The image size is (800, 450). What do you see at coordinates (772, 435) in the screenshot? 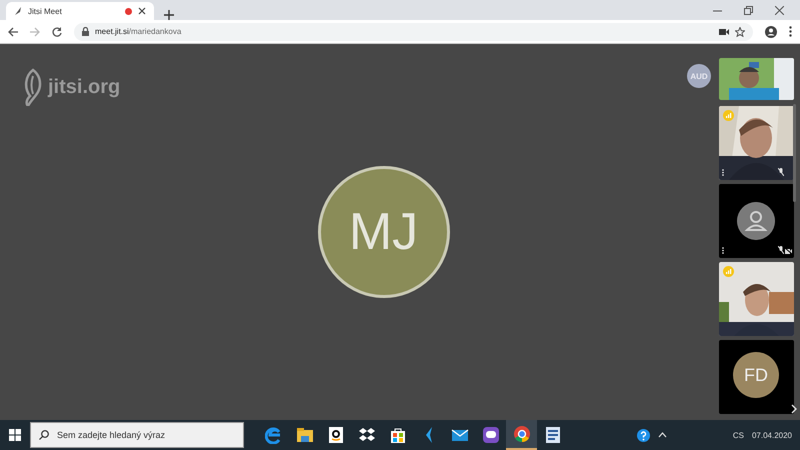
I see `clock-date: 07.04.2020` at bounding box center [772, 435].